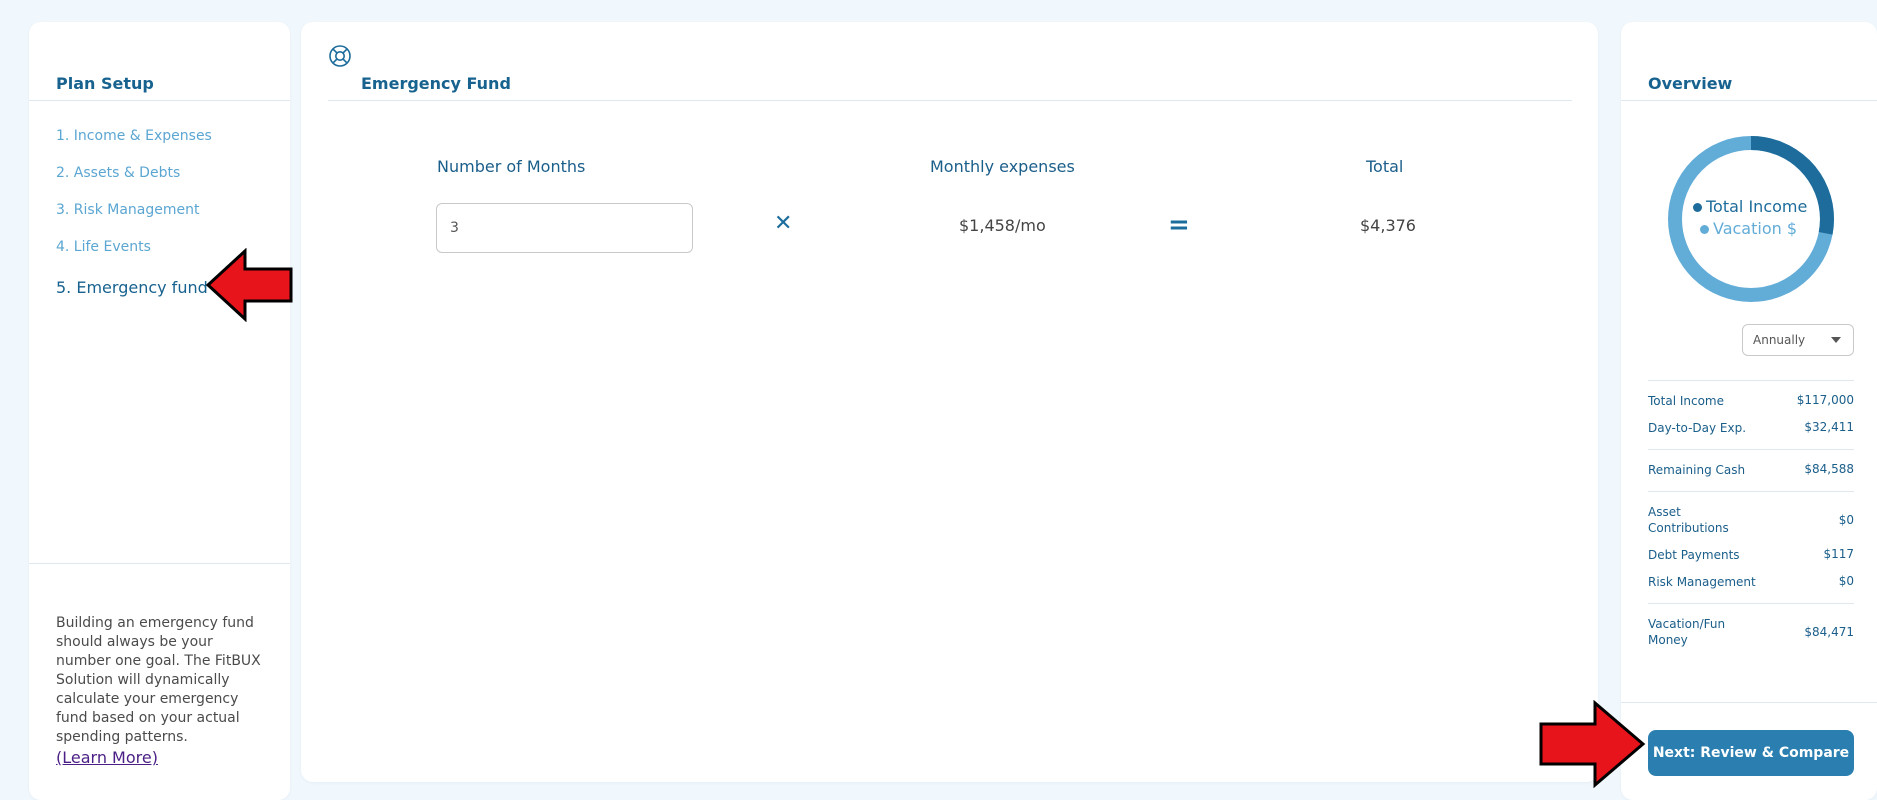 This screenshot has width=1877, height=800. Describe the element at coordinates (105, 83) in the screenshot. I see `plan-setup-title: Plan Setup` at that location.